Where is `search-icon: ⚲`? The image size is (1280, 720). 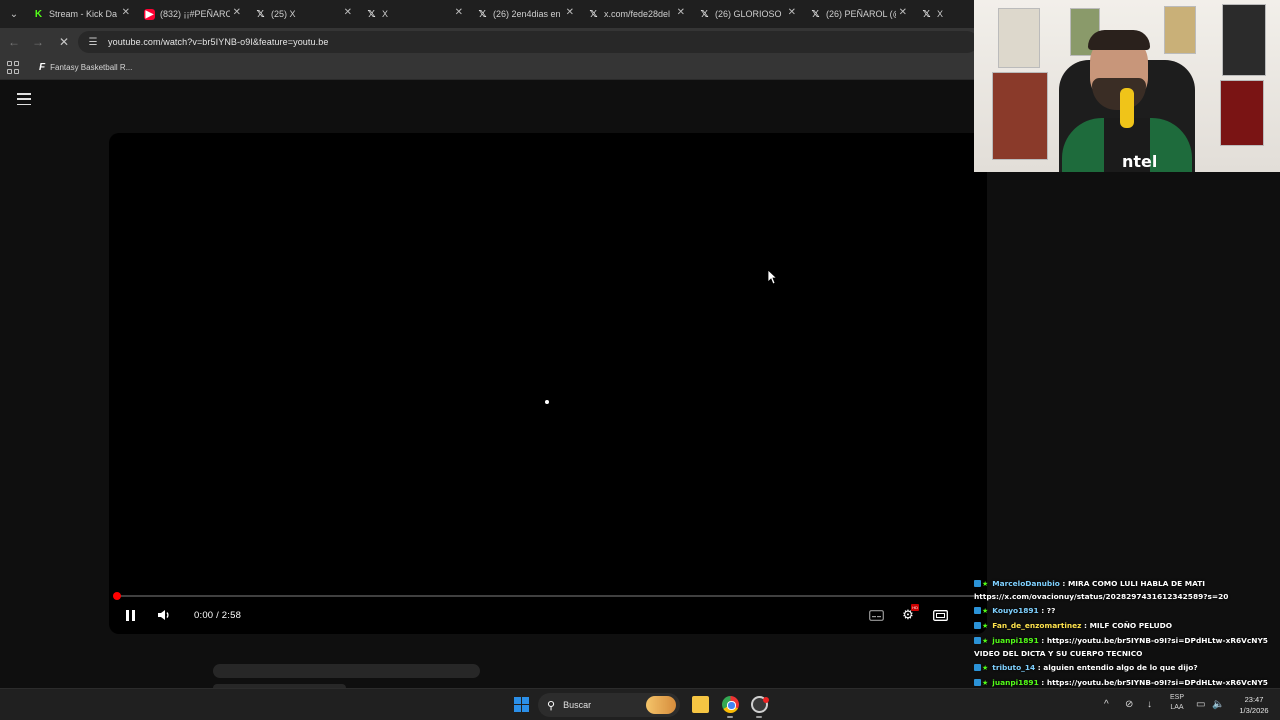 search-icon: ⚲ is located at coordinates (551, 705).